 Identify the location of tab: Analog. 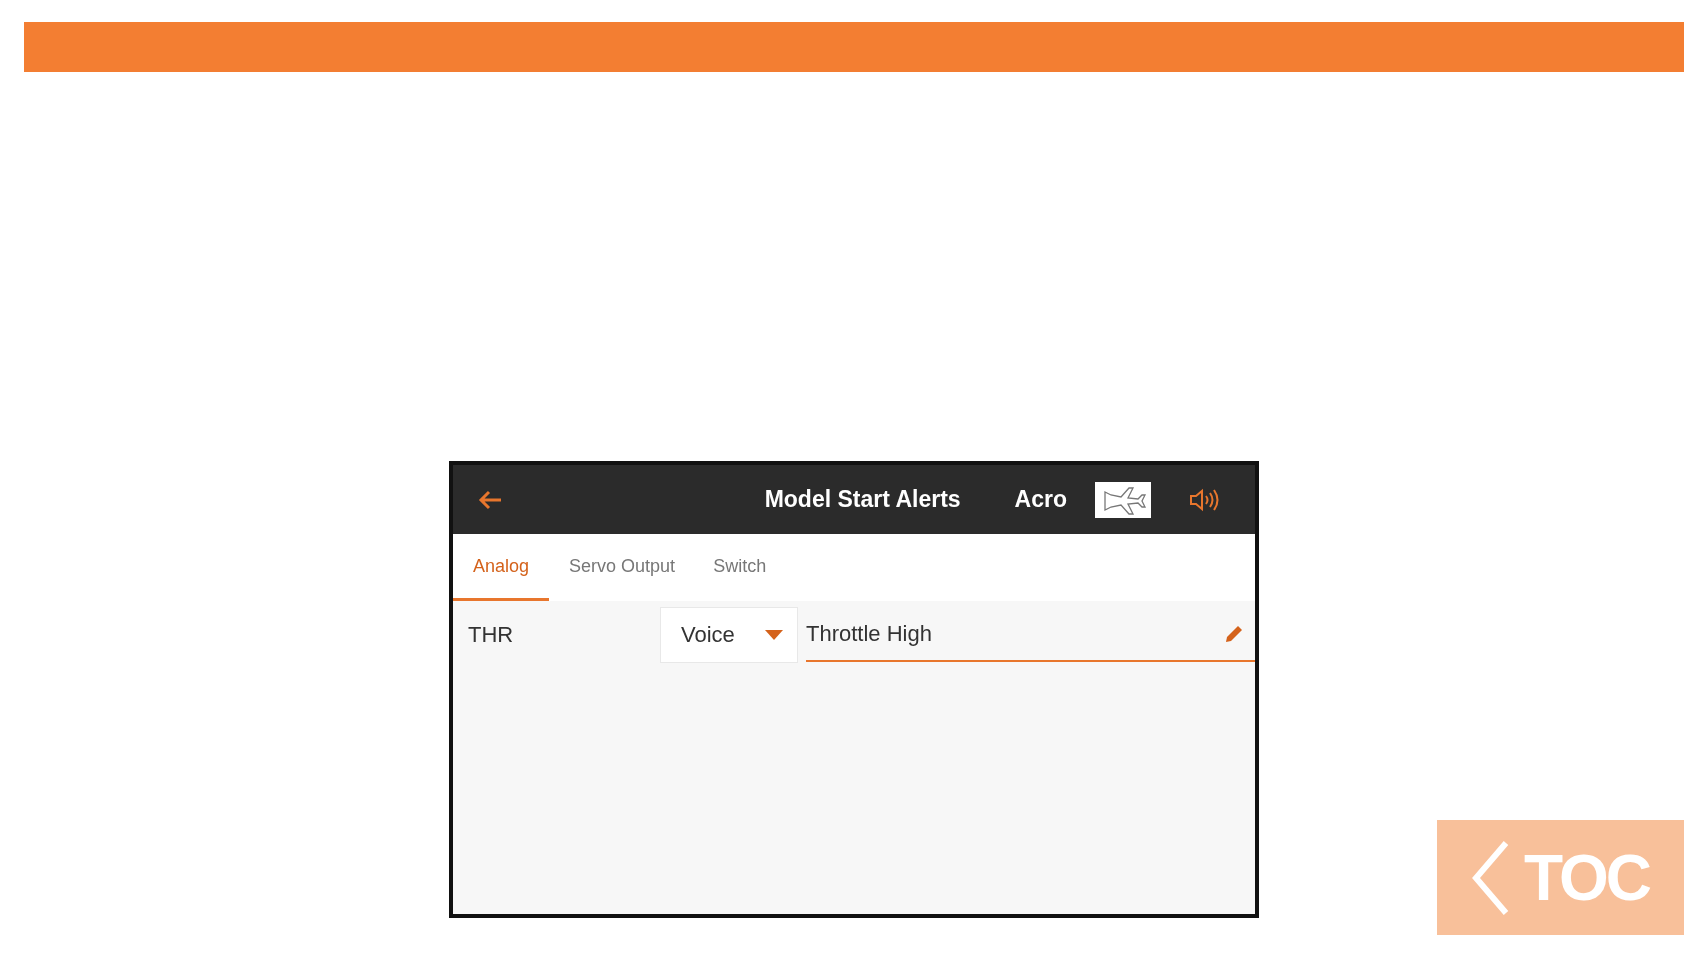
(501, 567).